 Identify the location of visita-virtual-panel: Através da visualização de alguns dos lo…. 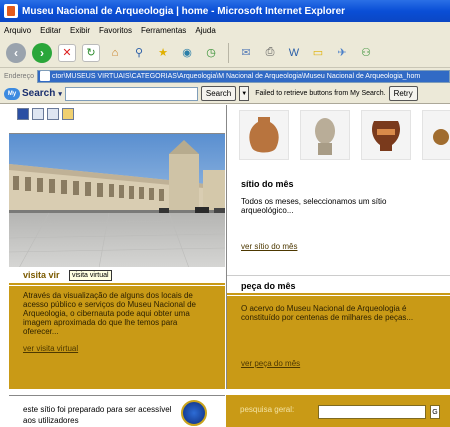
(117, 337).